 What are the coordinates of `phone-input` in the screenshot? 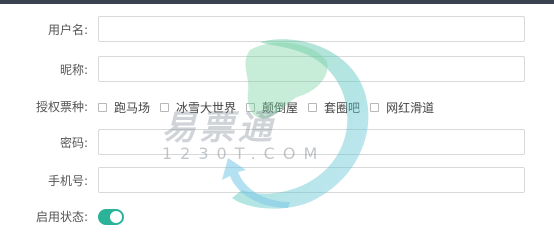 It's located at (311, 180).